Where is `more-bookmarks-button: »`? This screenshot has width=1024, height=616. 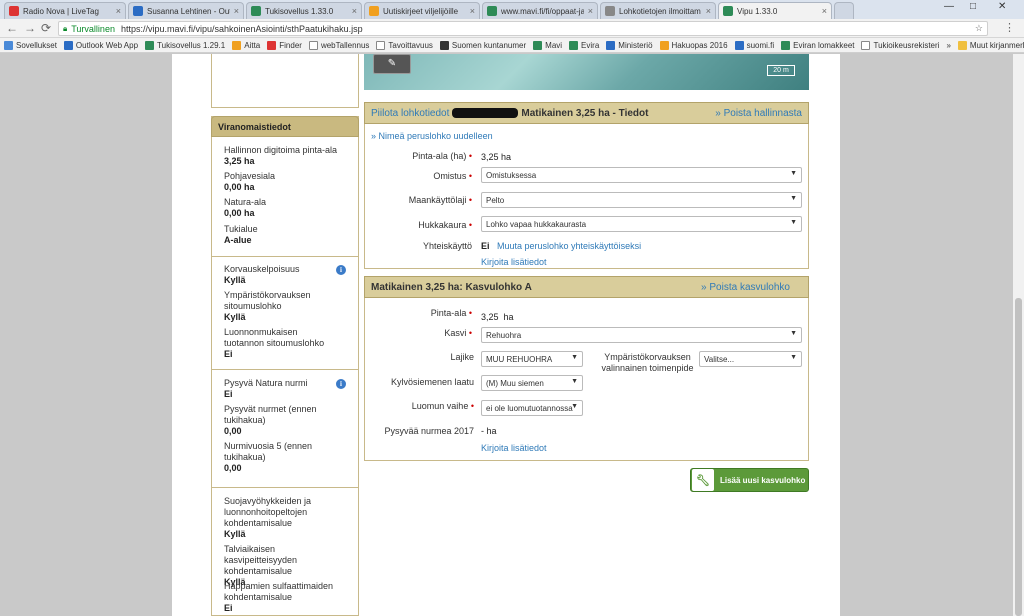
more-bookmarks-button: » is located at coordinates (948, 45).